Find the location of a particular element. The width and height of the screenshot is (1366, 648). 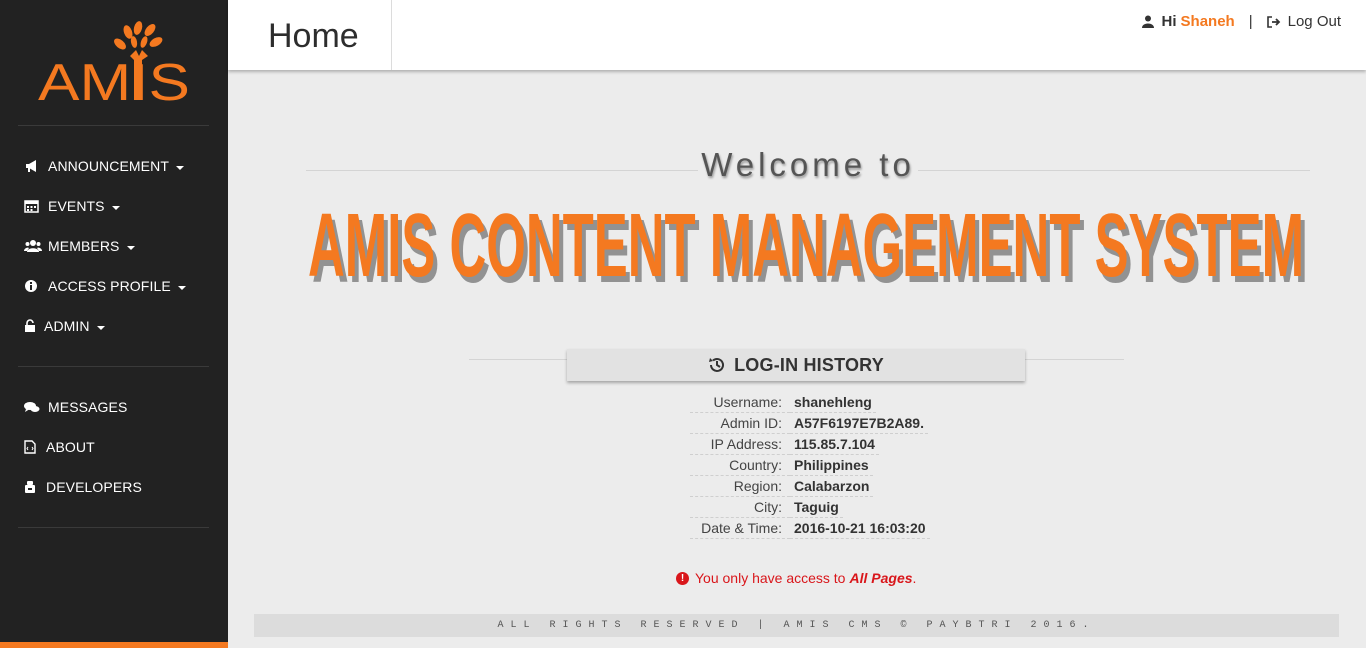

calendar-icon is located at coordinates (32, 206).